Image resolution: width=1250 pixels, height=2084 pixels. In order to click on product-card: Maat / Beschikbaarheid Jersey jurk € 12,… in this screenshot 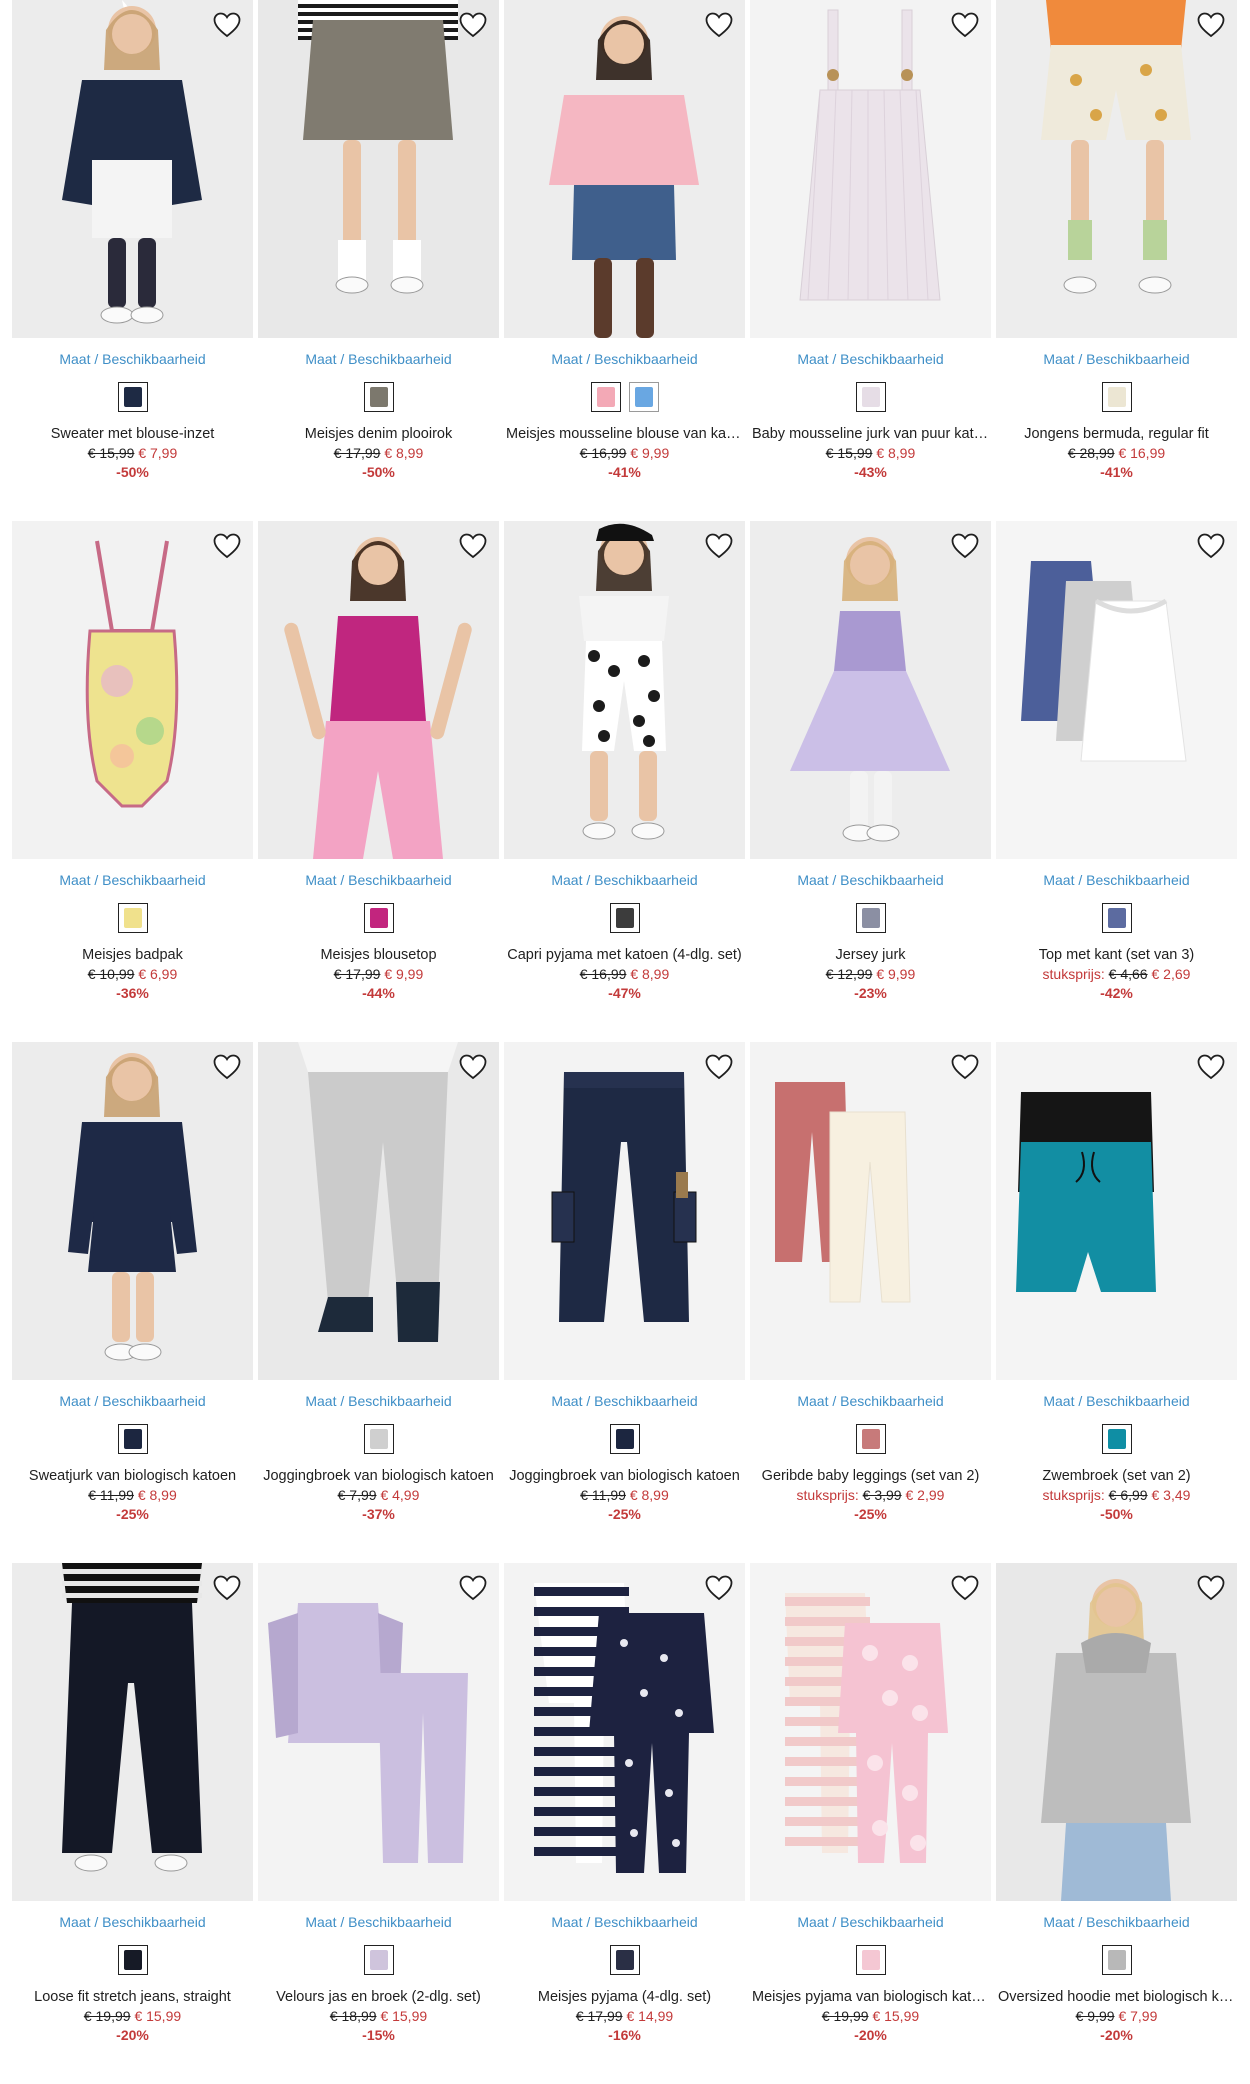, I will do `click(870, 781)`.